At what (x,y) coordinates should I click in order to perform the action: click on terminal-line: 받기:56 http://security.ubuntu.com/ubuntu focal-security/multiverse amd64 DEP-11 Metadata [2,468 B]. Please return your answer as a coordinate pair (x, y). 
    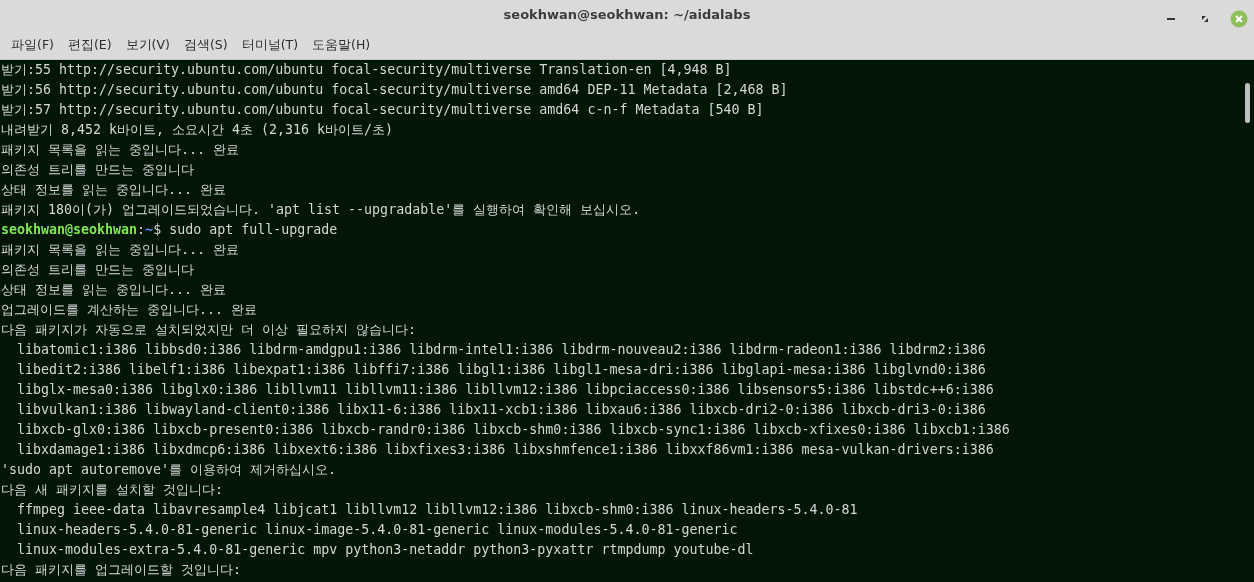
    Looking at the image, I should click on (394, 90).